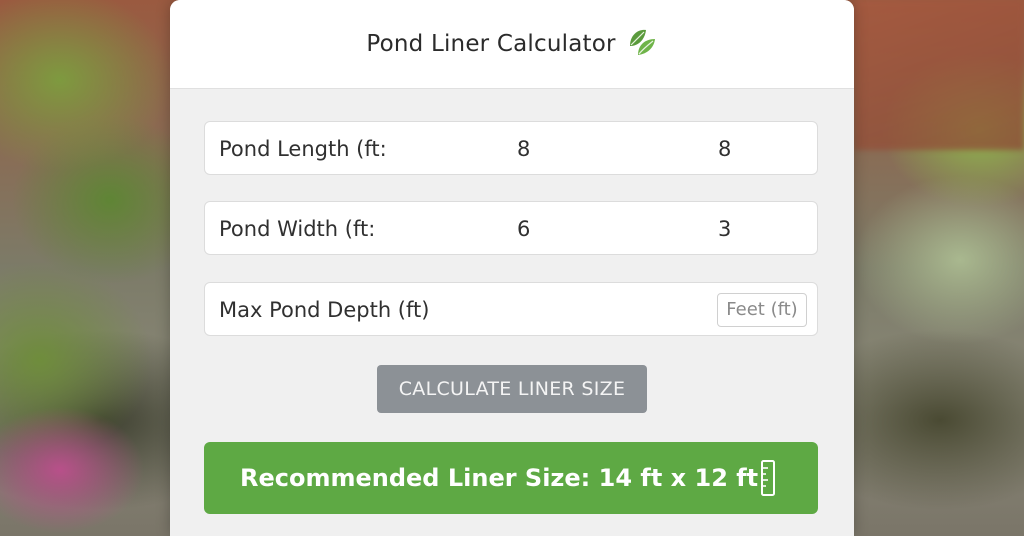  What do you see at coordinates (511, 148) in the screenshot?
I see `pond-length-row: Pond Length (ft: 8 8` at bounding box center [511, 148].